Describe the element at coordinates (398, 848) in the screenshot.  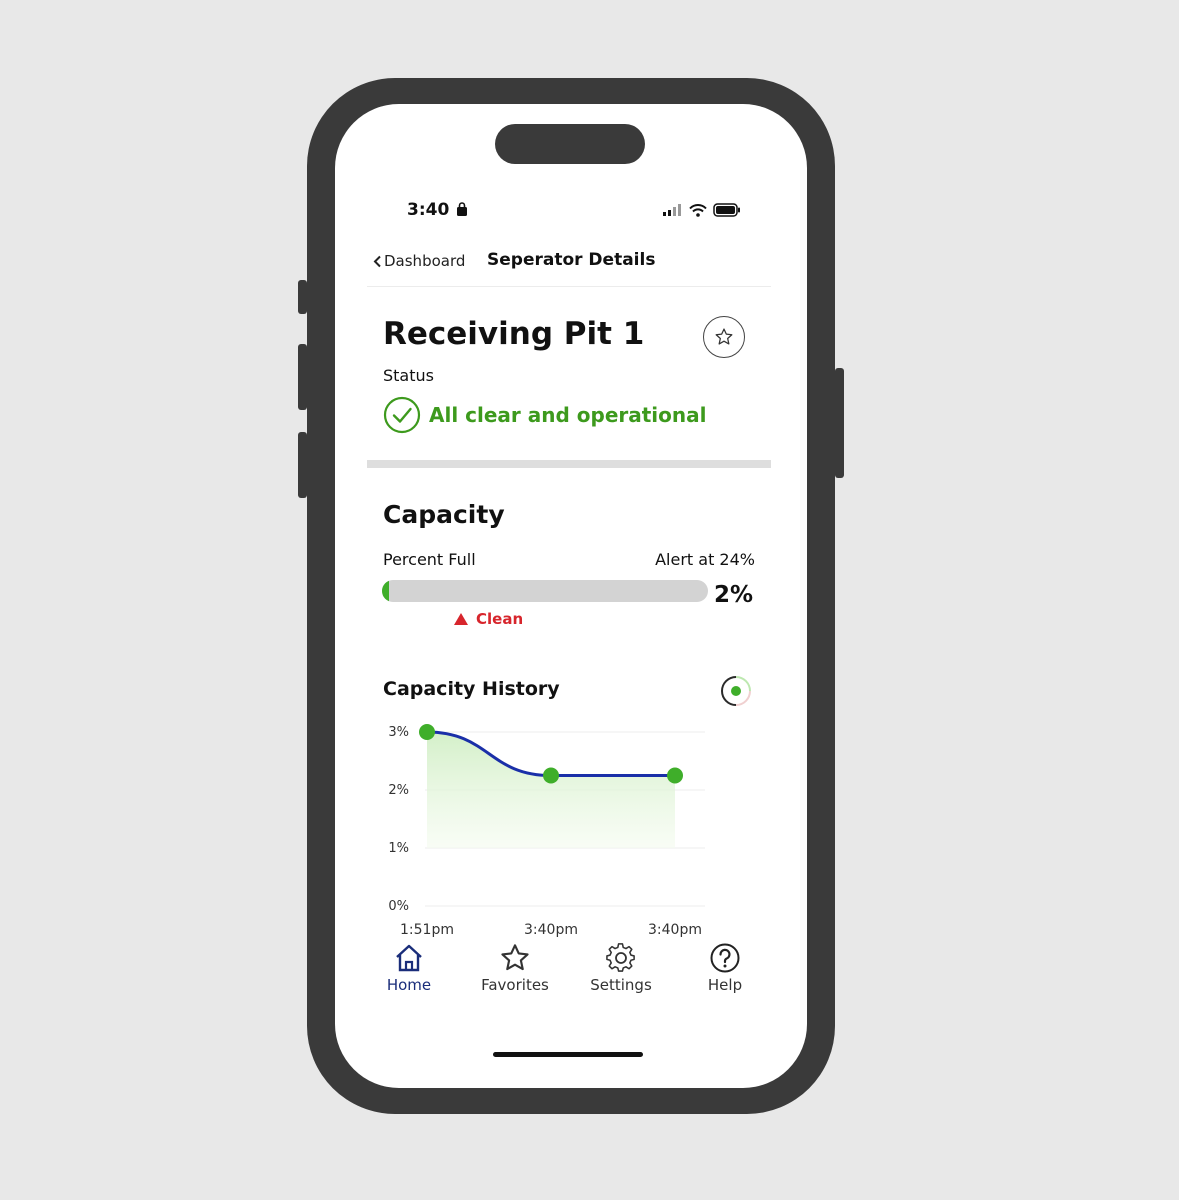
I see `chart-y-tick-label: 1%` at that location.